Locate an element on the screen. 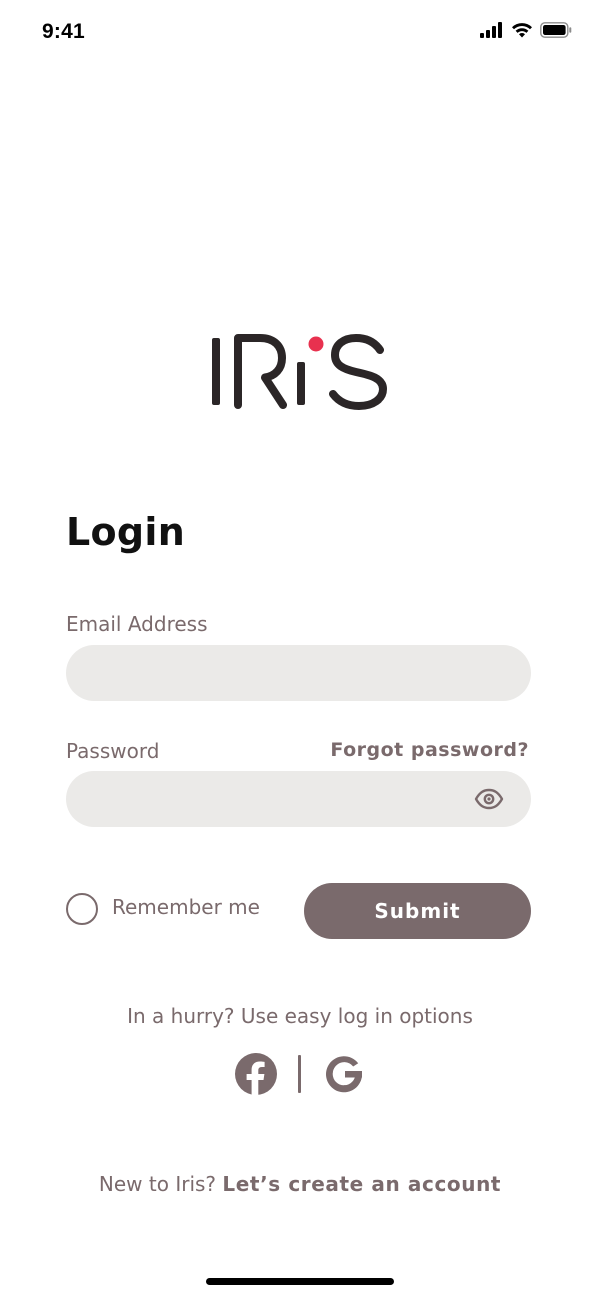  submit-button: Submit is located at coordinates (417, 911).